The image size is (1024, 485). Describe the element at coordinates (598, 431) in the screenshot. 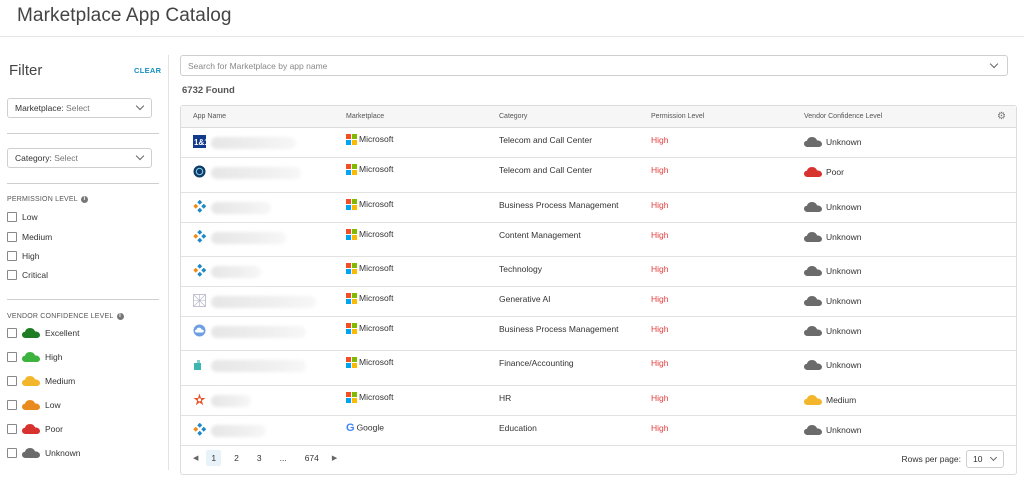

I see `table-row: G Google Education High Unknown` at that location.